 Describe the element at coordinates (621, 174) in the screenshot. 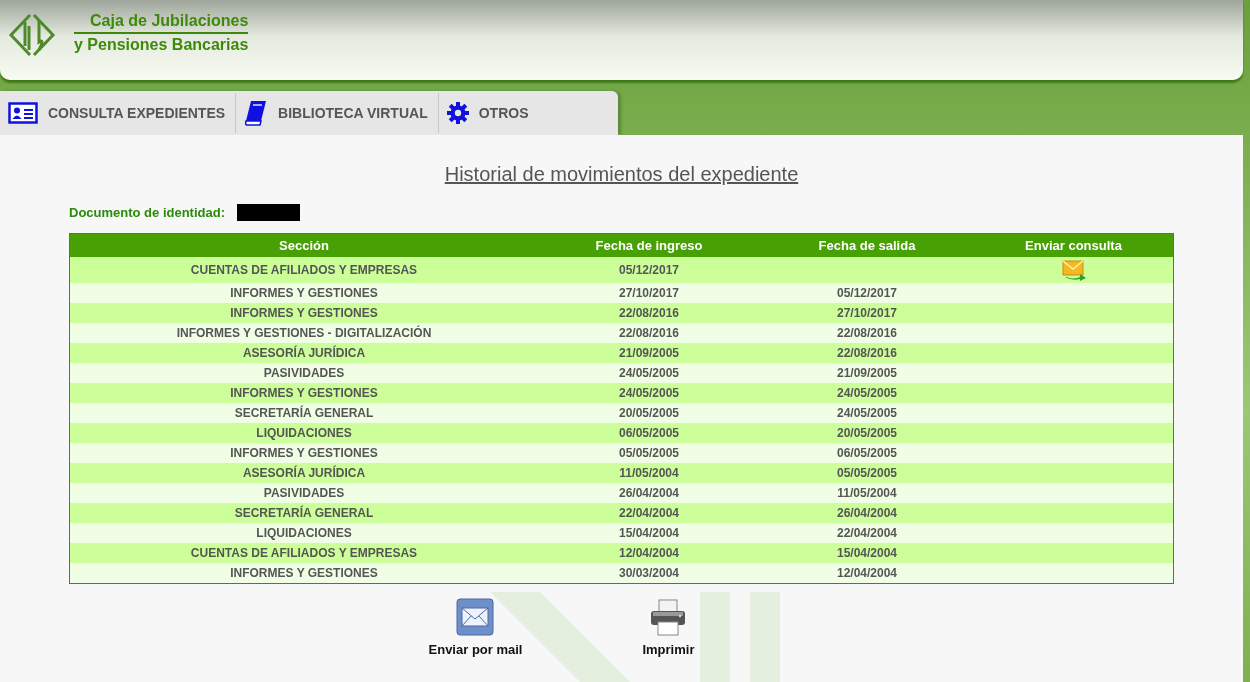

I see `page-title: Historial de movimientos del expediente` at that location.